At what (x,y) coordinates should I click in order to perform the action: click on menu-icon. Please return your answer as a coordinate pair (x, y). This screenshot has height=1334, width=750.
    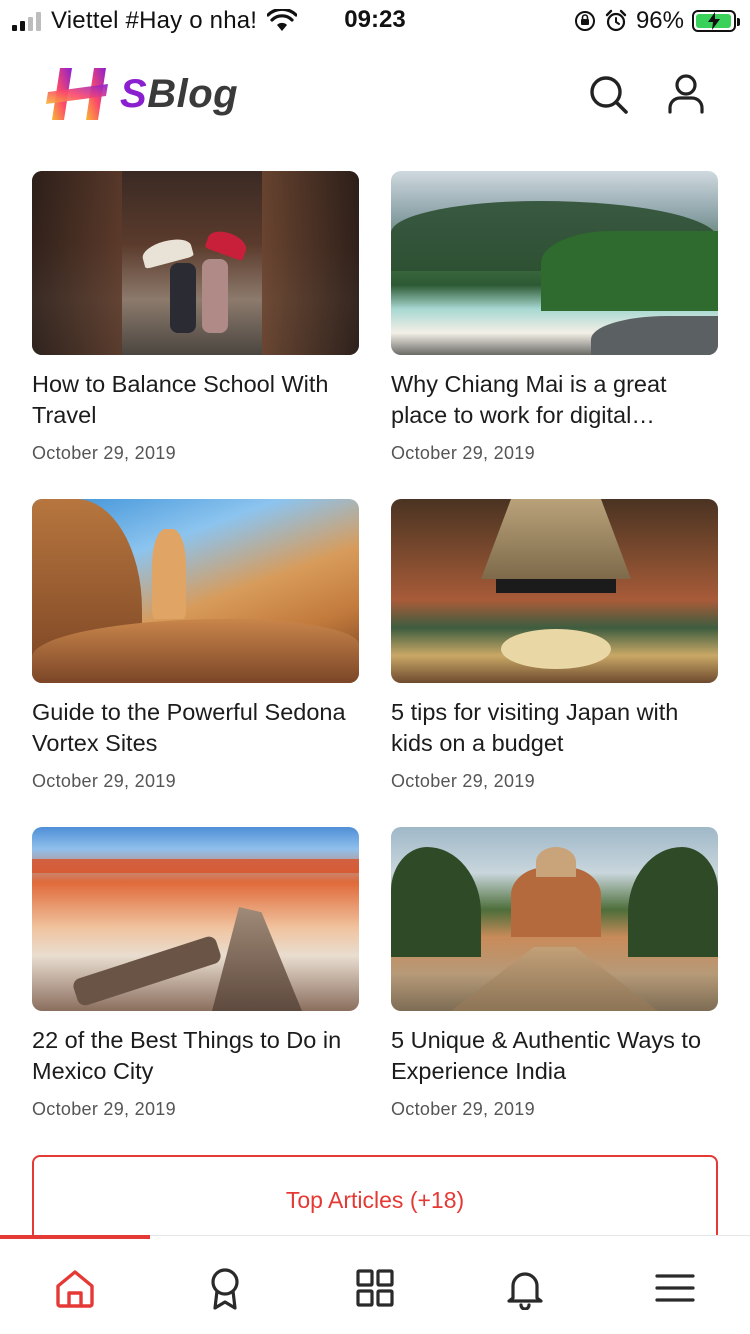
    Looking at the image, I should click on (675, 1288).